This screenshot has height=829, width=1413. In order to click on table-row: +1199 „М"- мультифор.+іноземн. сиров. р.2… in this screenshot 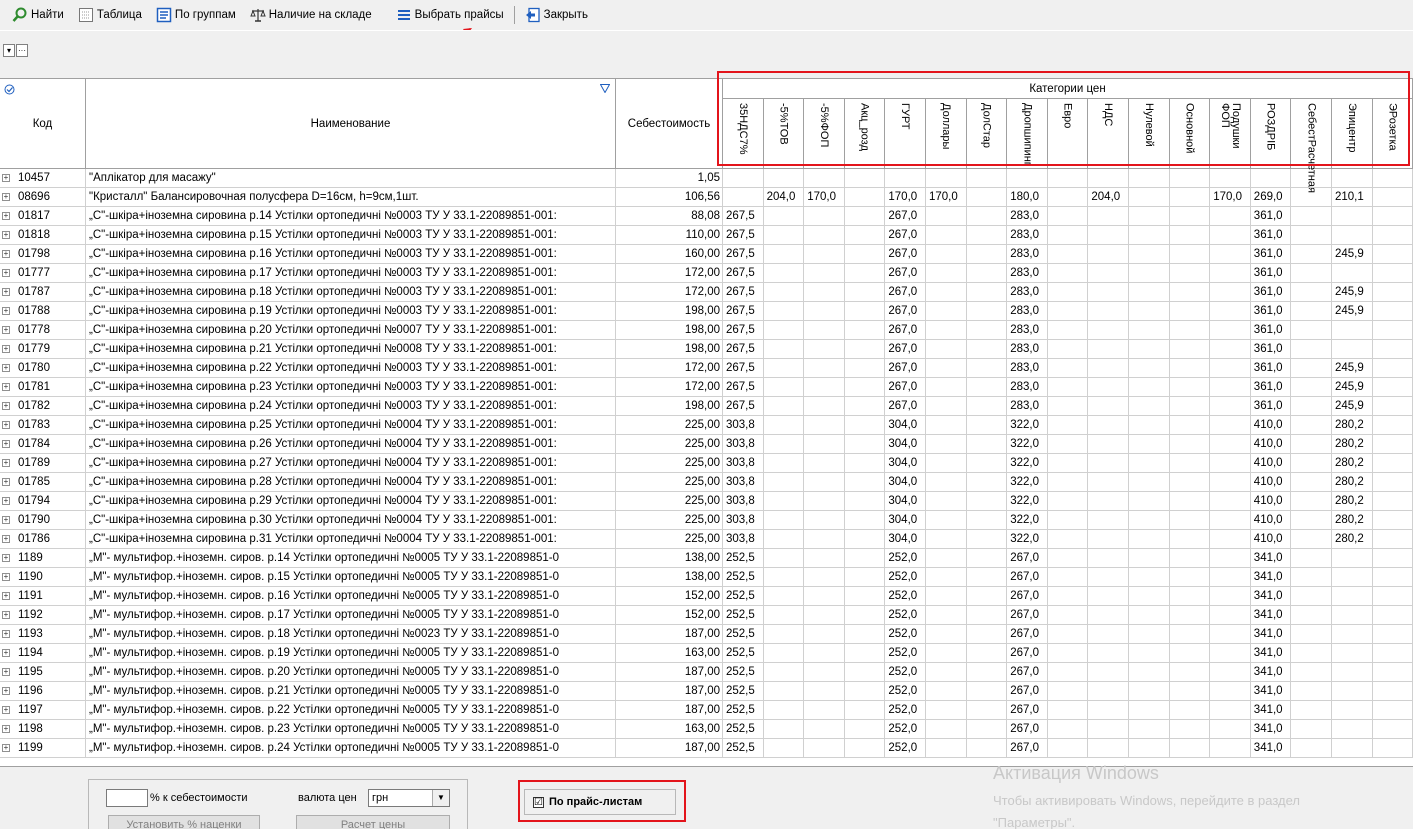, I will do `click(706, 748)`.